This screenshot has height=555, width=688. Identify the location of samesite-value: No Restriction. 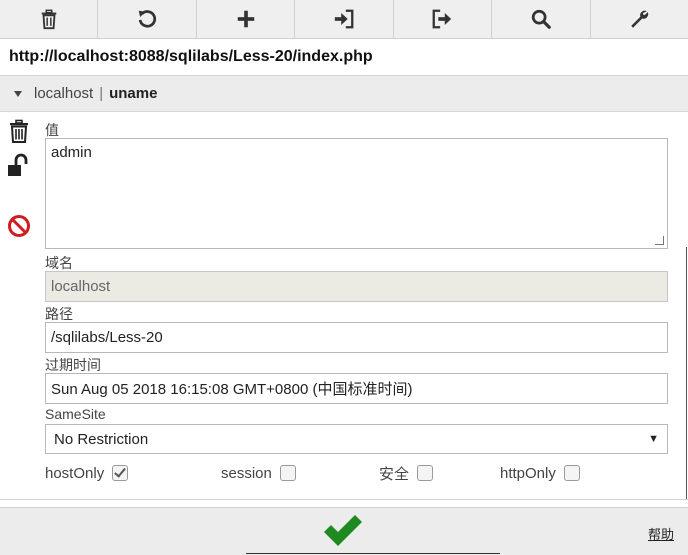
(101, 439).